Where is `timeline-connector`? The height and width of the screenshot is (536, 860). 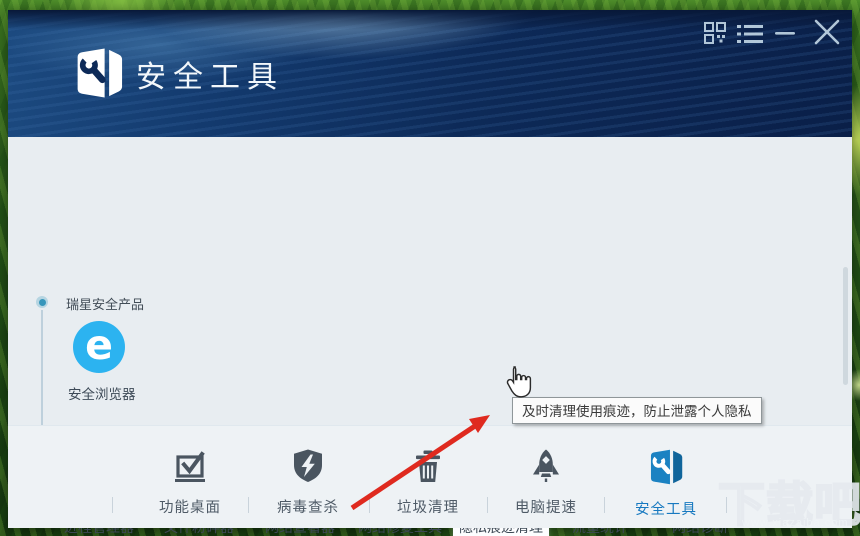
timeline-connector is located at coordinates (42, 375).